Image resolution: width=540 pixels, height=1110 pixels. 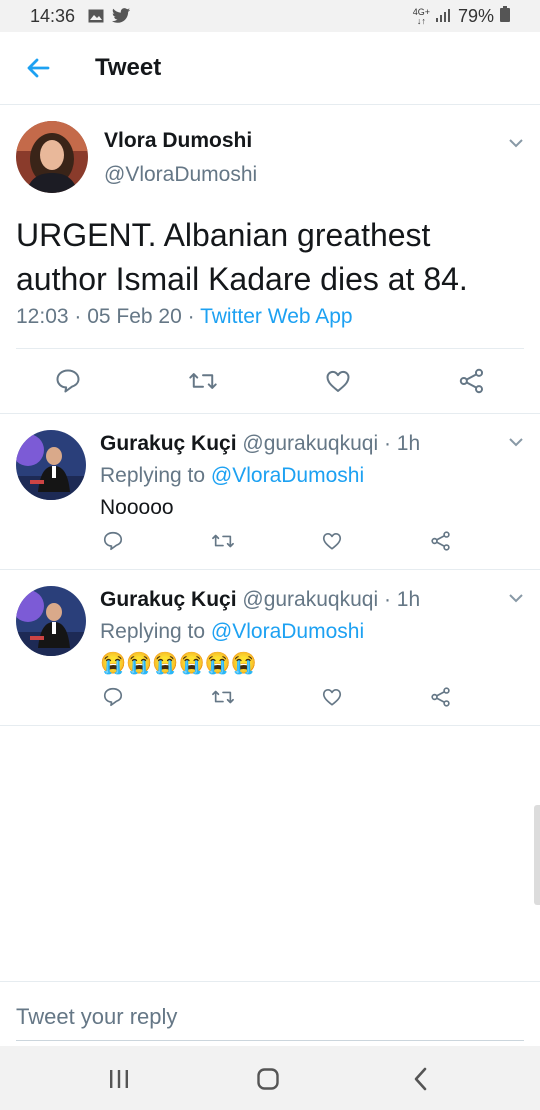 What do you see at coordinates (180, 175) in the screenshot?
I see `author-handle: @VloraDumoshi` at bounding box center [180, 175].